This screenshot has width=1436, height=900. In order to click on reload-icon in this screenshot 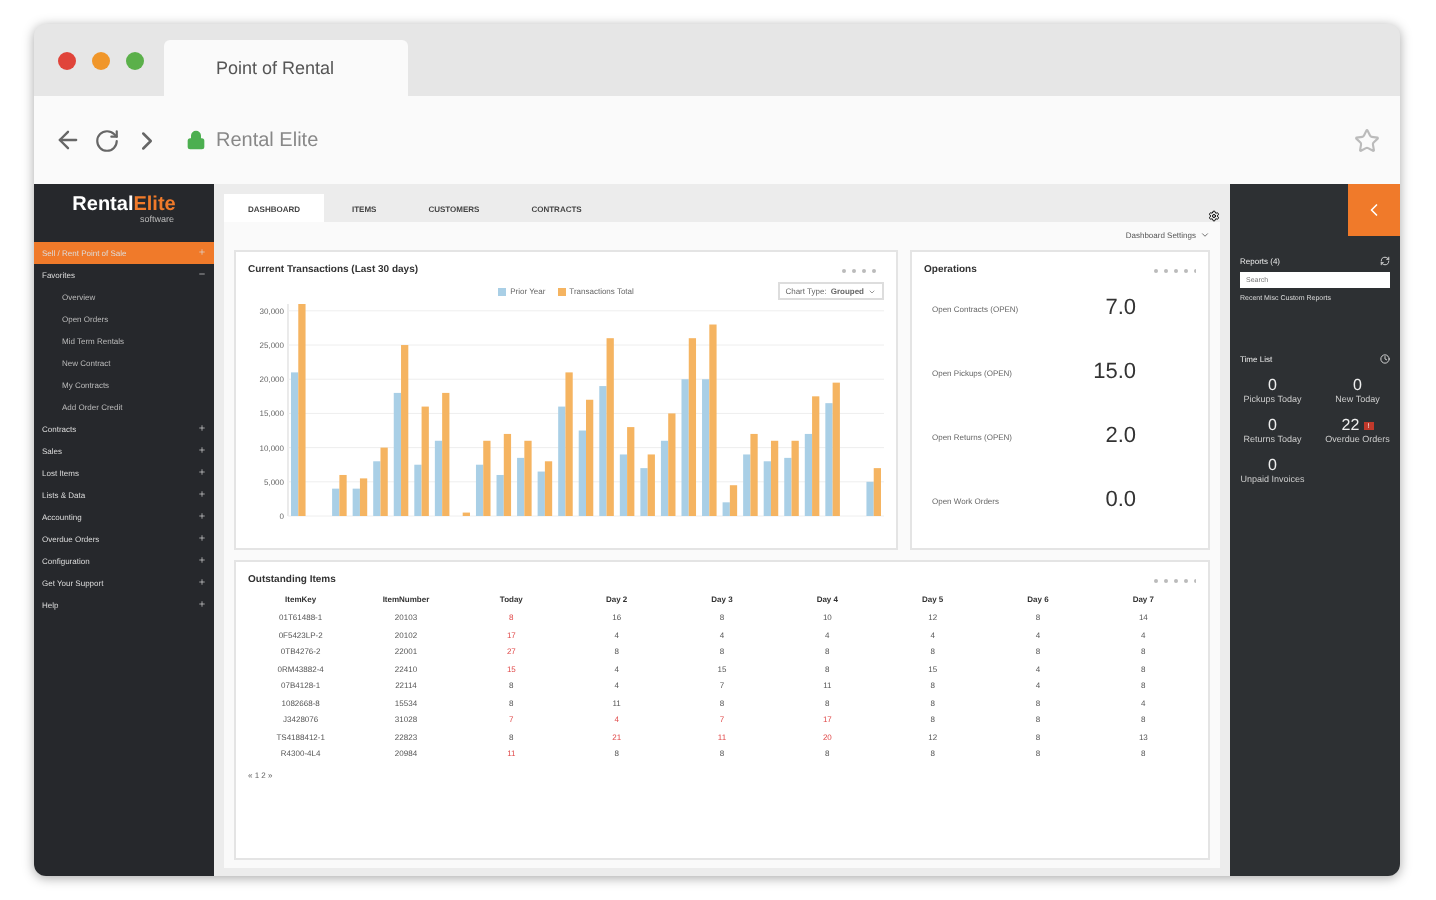, I will do `click(107, 140)`.